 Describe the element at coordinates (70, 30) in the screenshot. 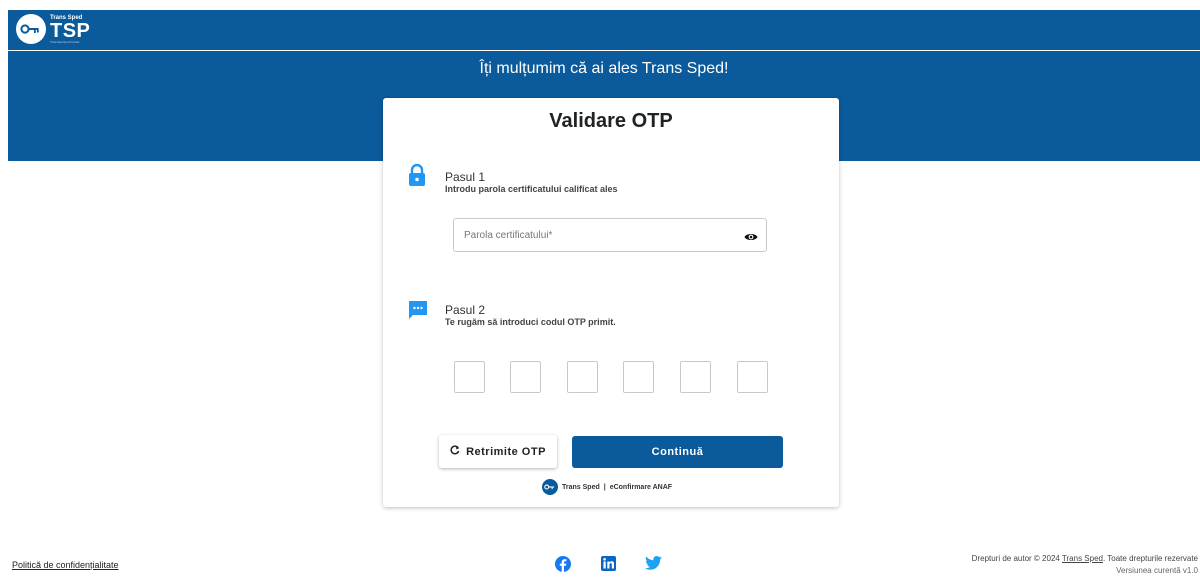

I see `logo-big-text: TSP` at that location.